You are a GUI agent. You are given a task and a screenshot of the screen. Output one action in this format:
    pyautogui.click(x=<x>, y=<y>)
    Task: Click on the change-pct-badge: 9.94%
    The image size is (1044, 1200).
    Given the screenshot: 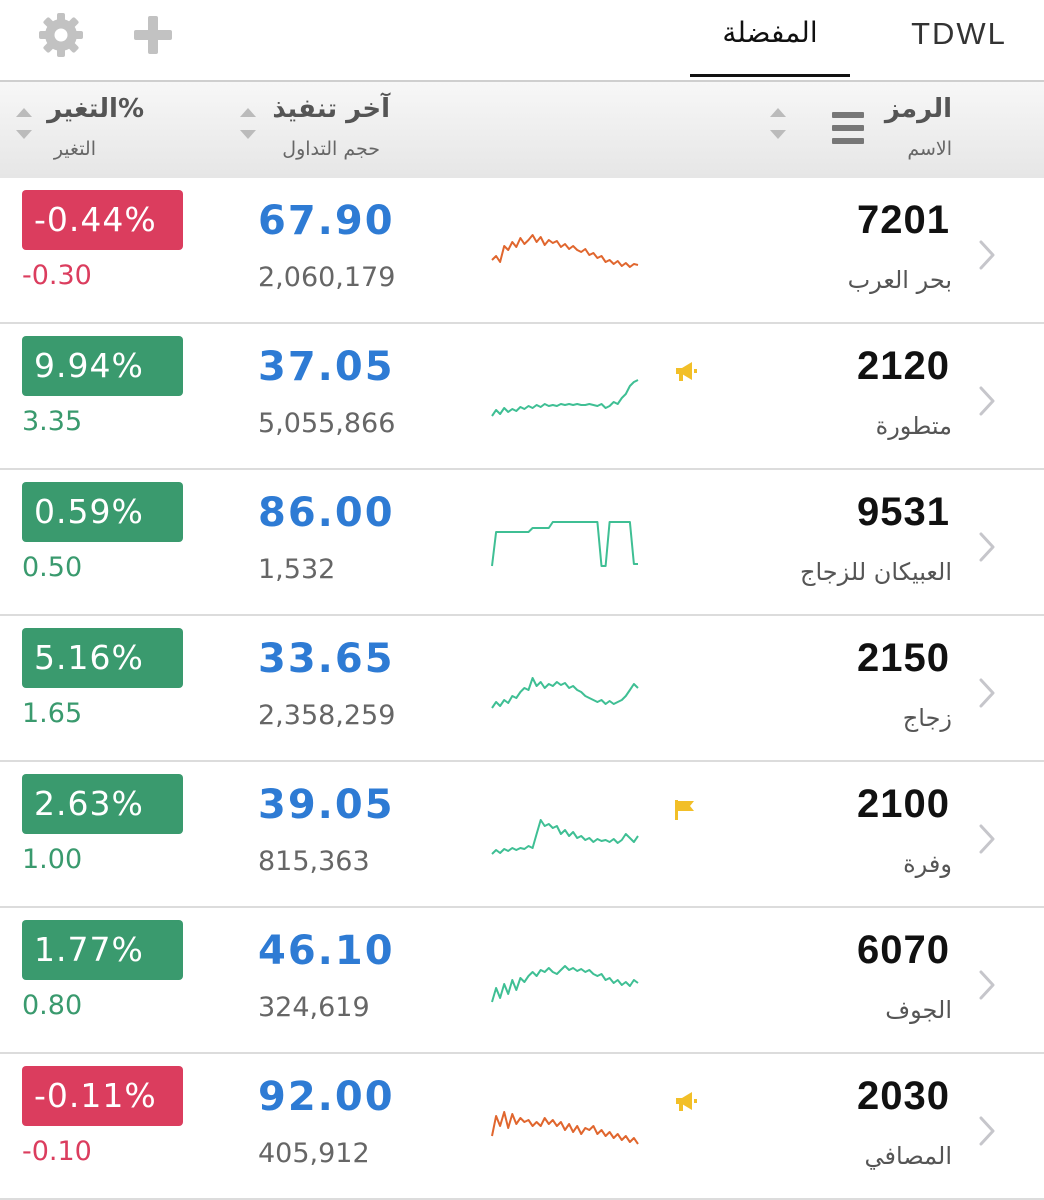 What is the action you would take?
    pyautogui.click(x=102, y=366)
    